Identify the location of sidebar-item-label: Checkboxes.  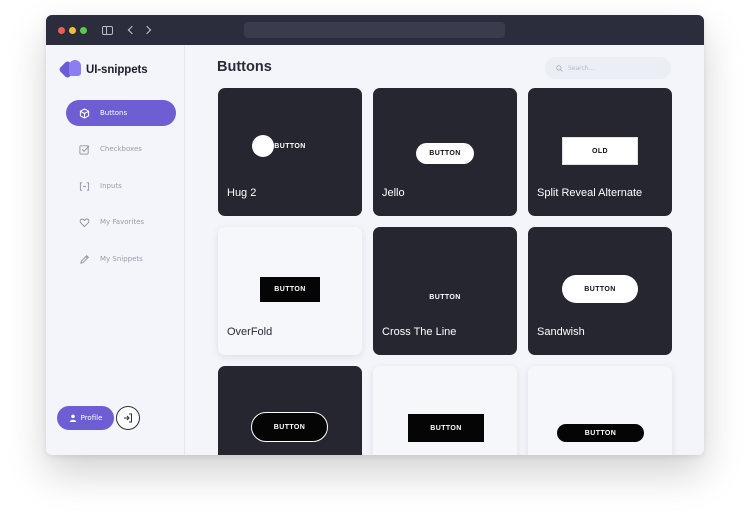
(121, 149).